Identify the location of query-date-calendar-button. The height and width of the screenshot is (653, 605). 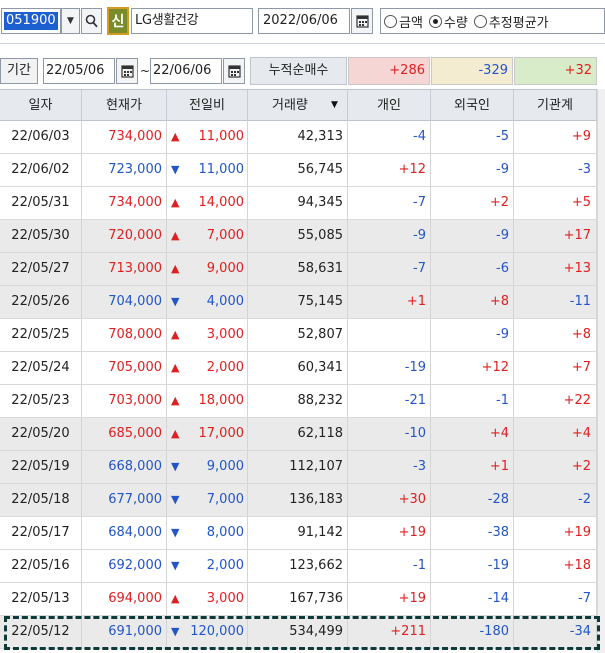
(362, 21).